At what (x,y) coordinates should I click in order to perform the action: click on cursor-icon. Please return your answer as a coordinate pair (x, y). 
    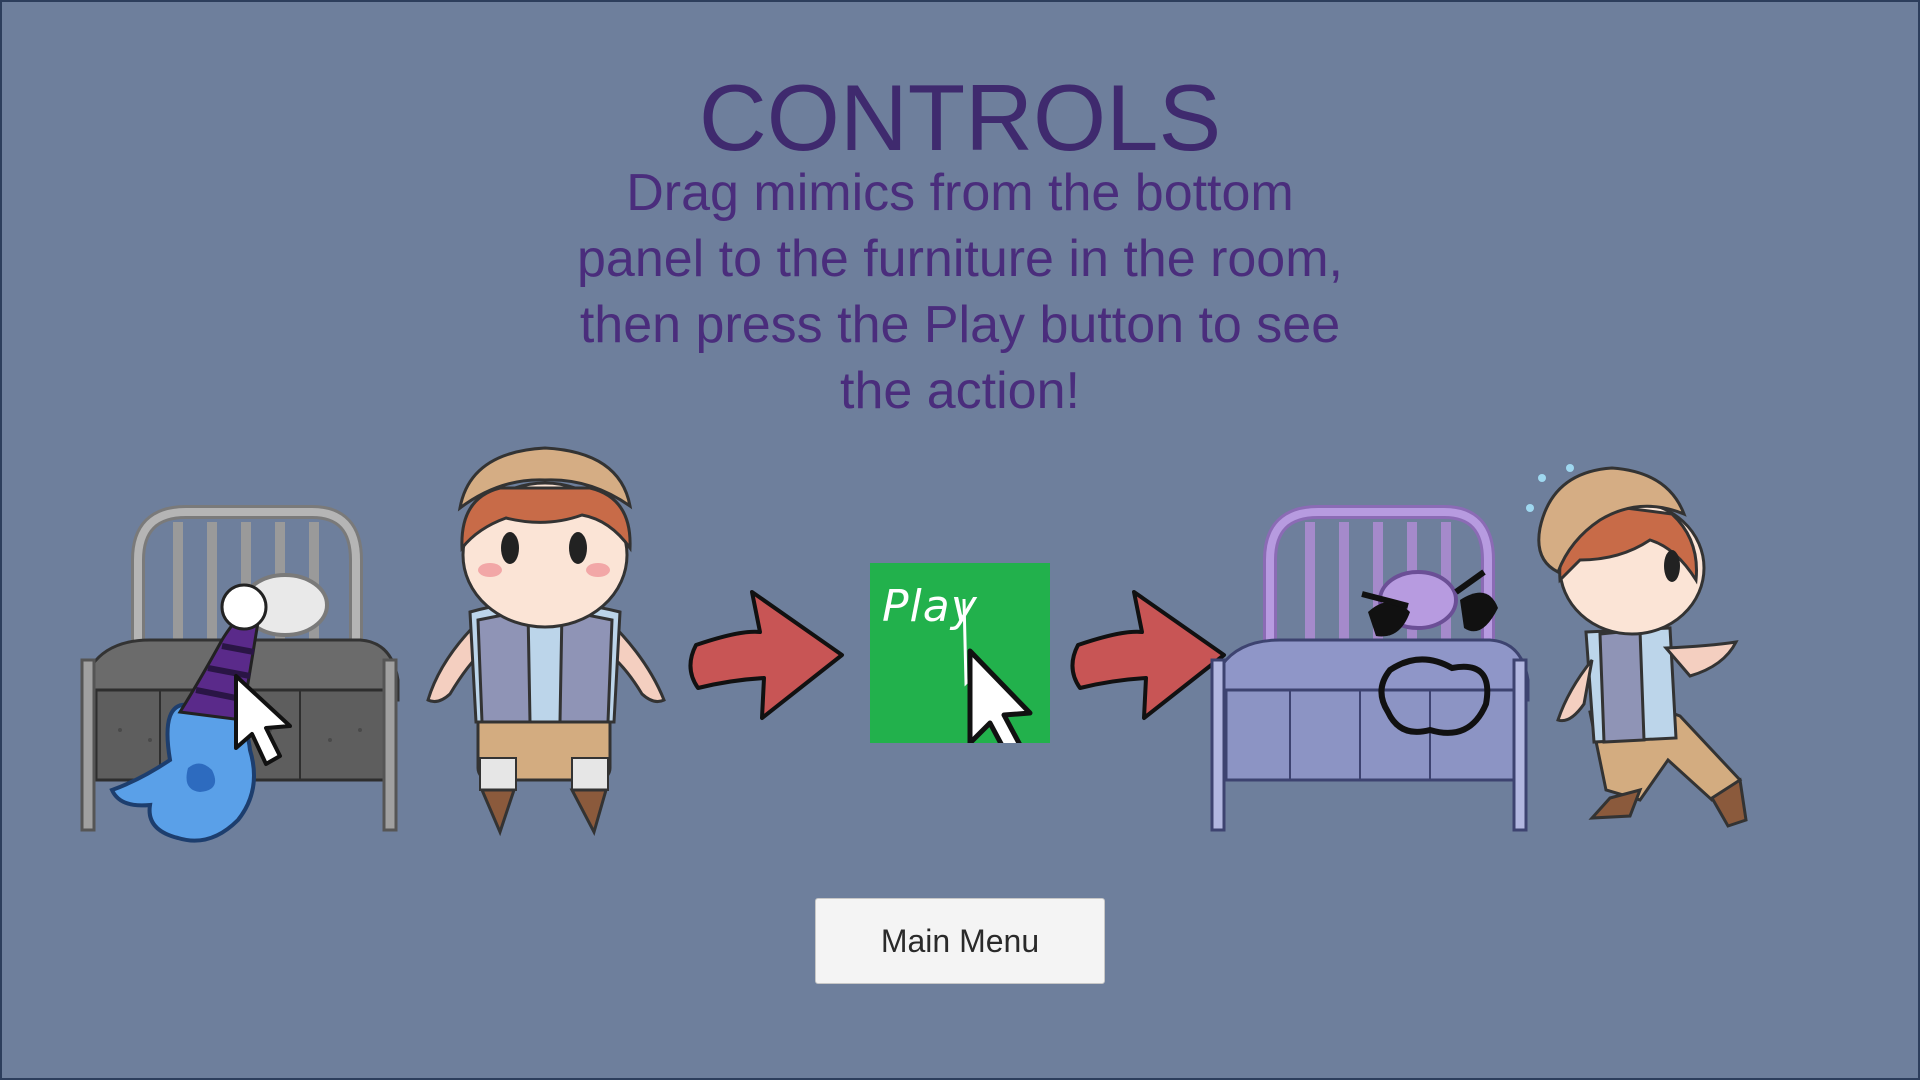
    Looking at the image, I should click on (997, 670).